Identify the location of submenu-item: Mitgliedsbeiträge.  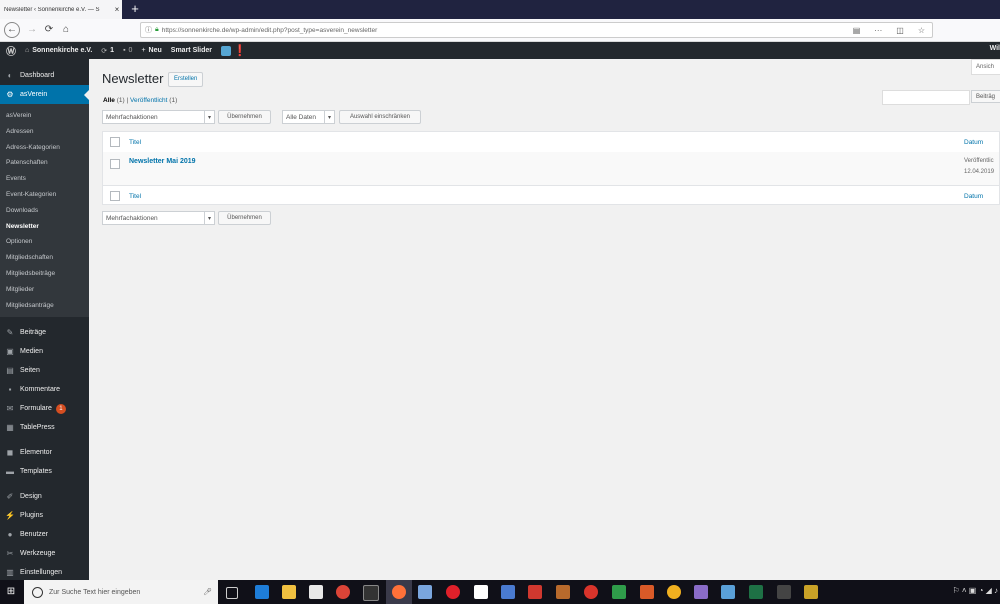
(44, 274).